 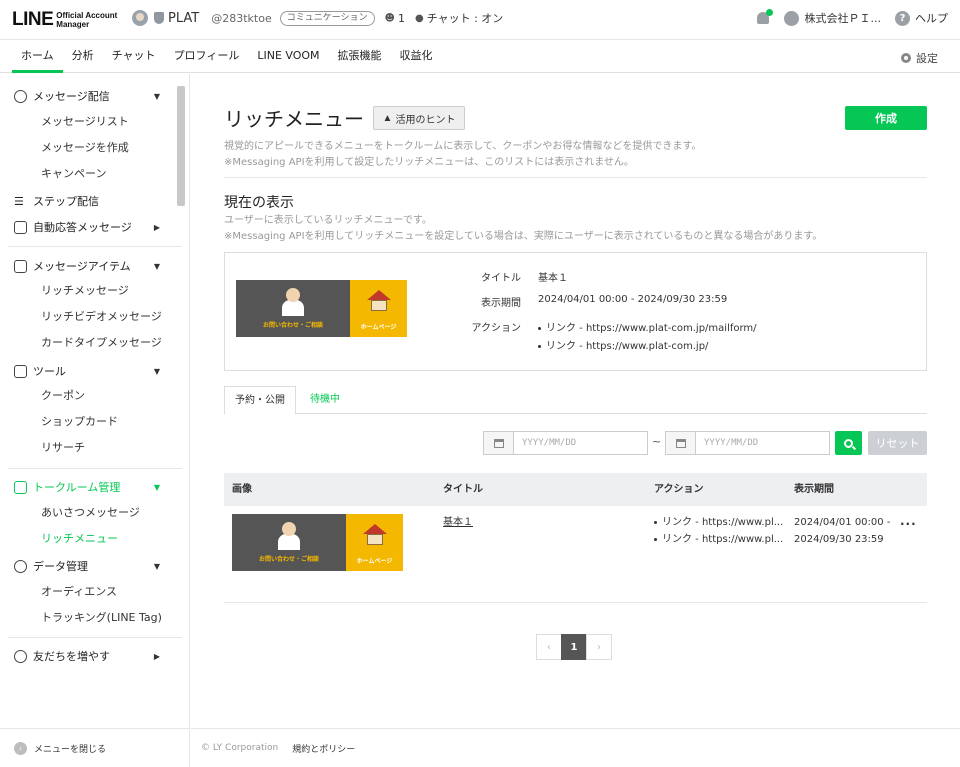 I want to click on user-icon, so click(x=791, y=18).